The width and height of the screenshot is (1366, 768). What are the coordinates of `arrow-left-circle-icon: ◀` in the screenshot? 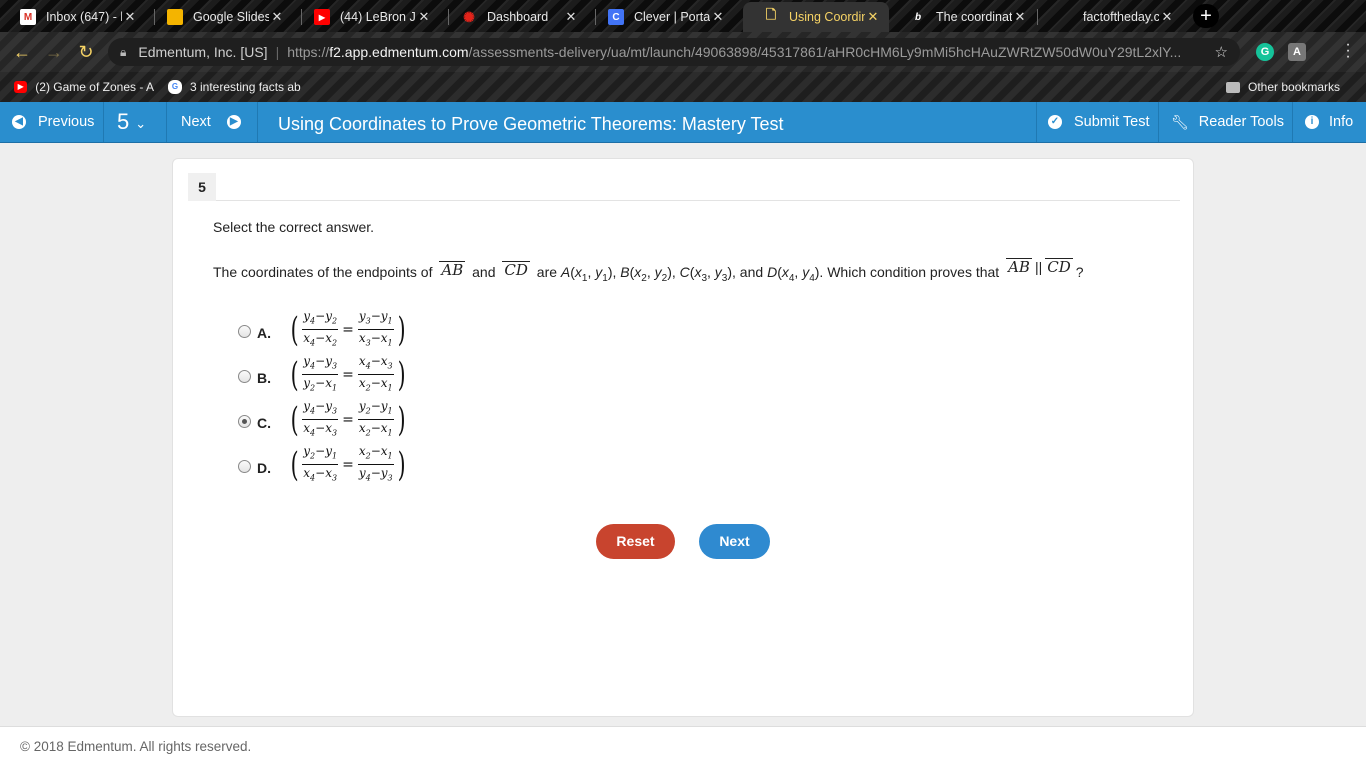 It's located at (19, 122).